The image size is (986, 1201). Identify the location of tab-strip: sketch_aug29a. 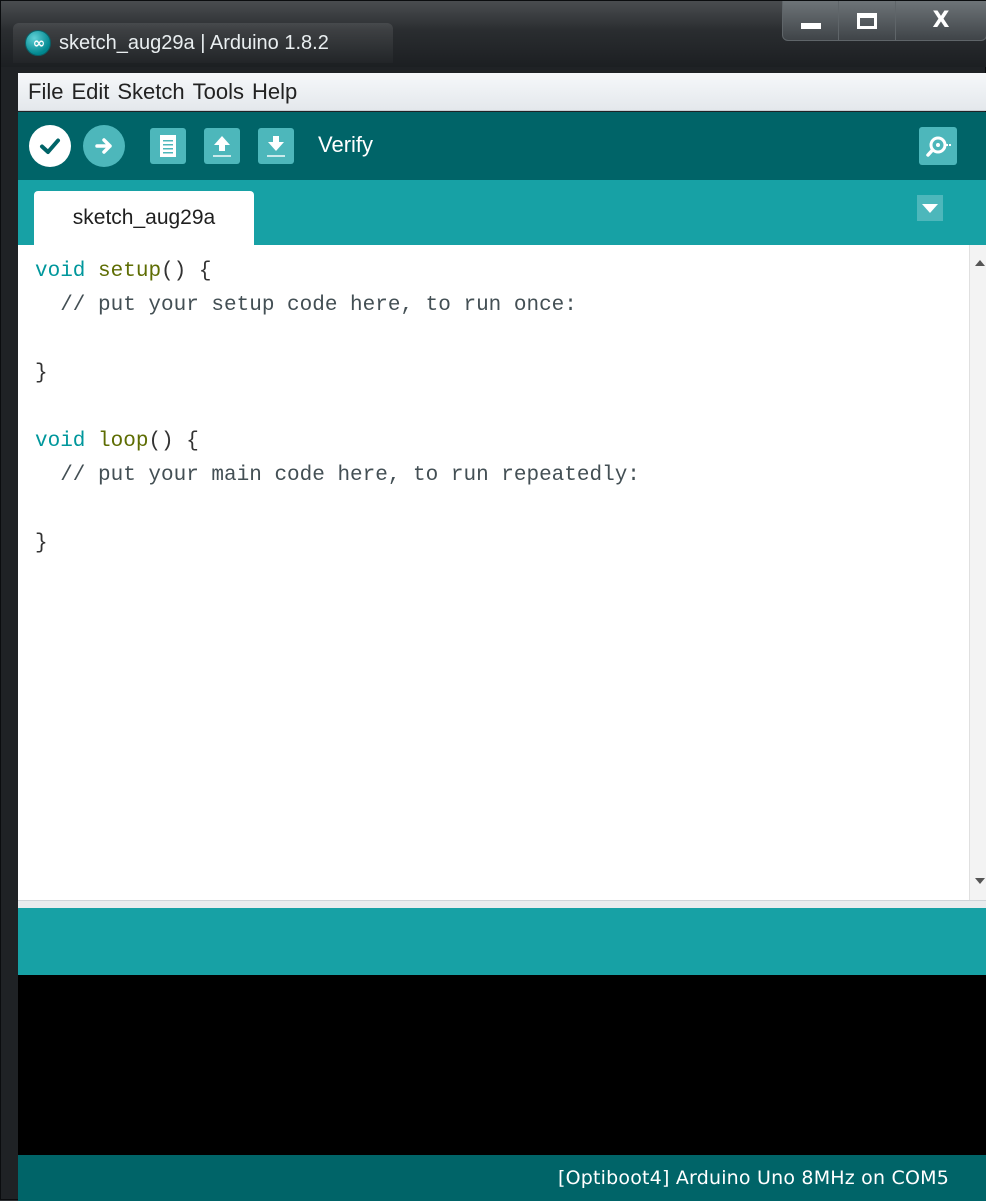
(502, 212).